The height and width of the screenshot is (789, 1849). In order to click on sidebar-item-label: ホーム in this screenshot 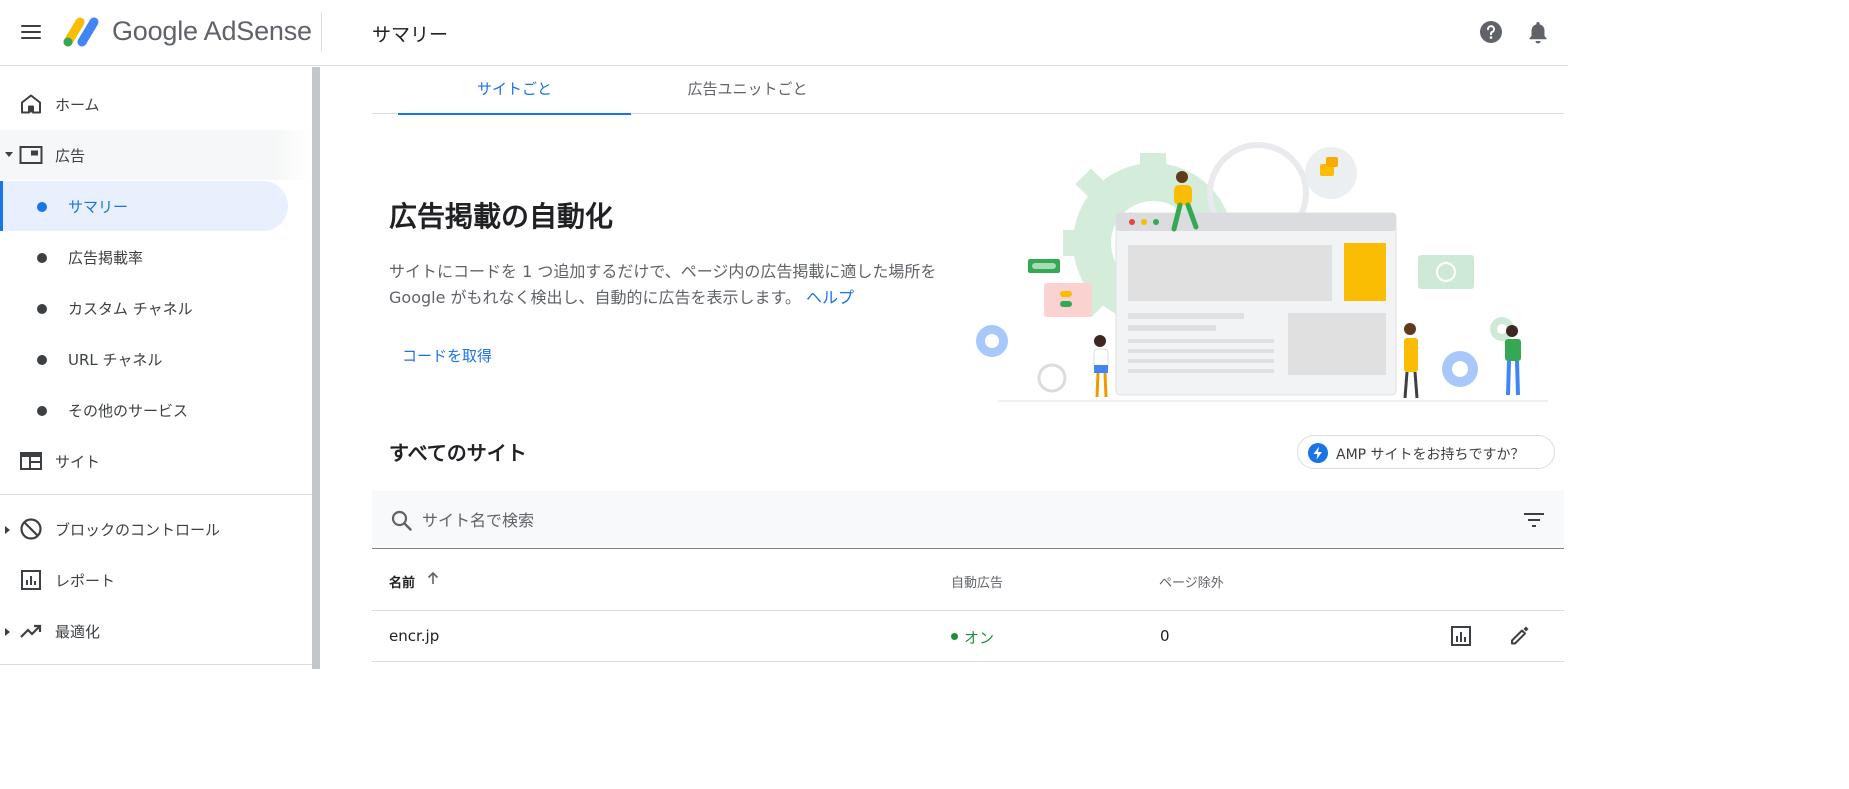, I will do `click(77, 105)`.